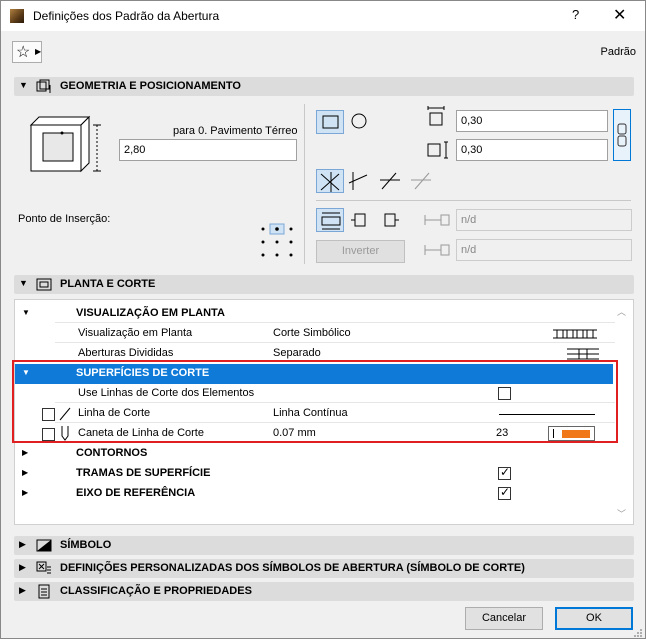 This screenshot has width=646, height=639. I want to click on custom-symbol-icon, so click(43, 567).